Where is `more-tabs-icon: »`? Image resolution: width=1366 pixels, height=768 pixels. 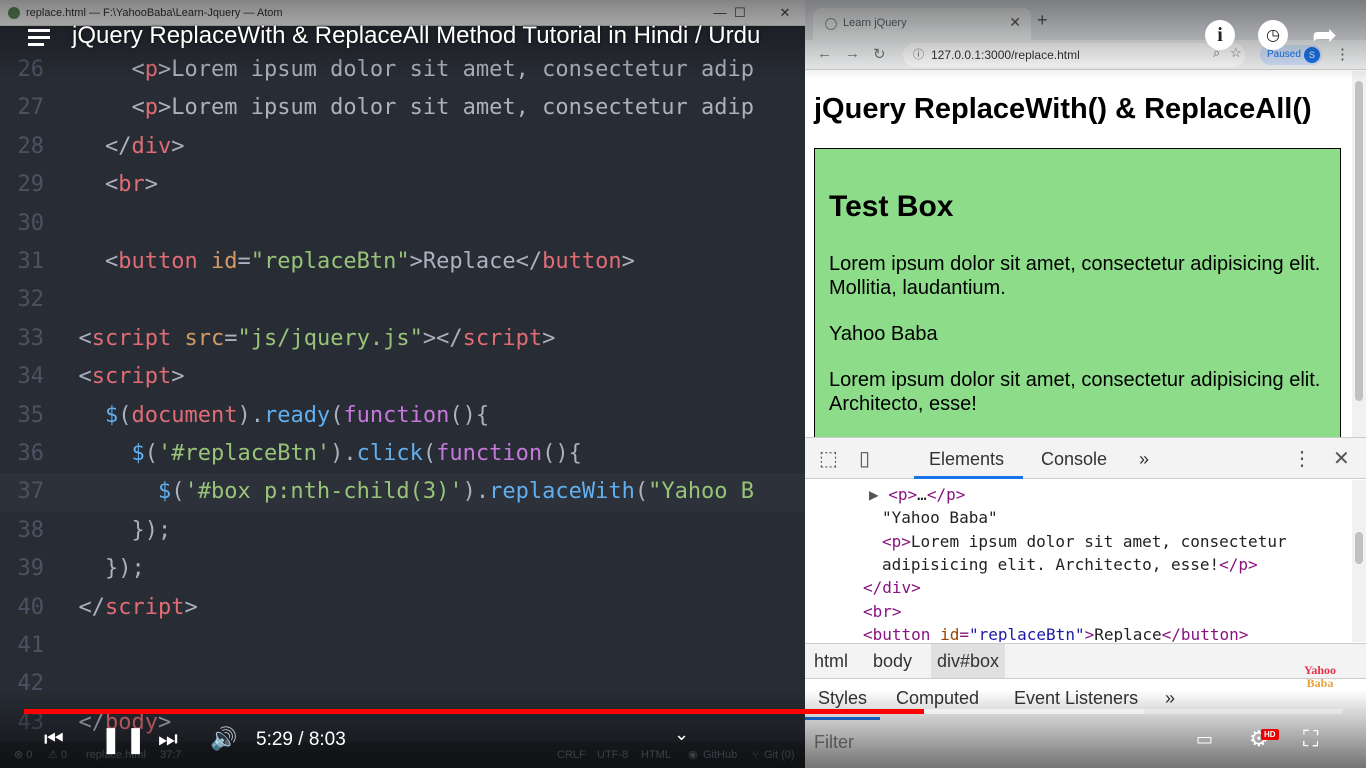
more-tabs-icon: » is located at coordinates (1144, 459).